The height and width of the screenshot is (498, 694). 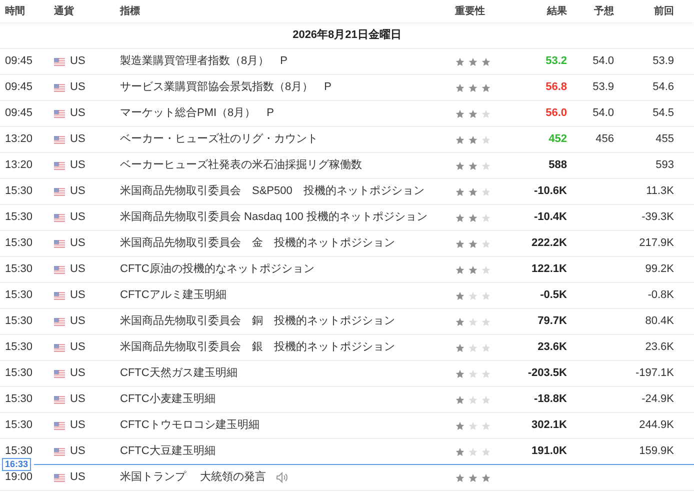 I want to click on previous-value: 159.9K, so click(x=656, y=452).